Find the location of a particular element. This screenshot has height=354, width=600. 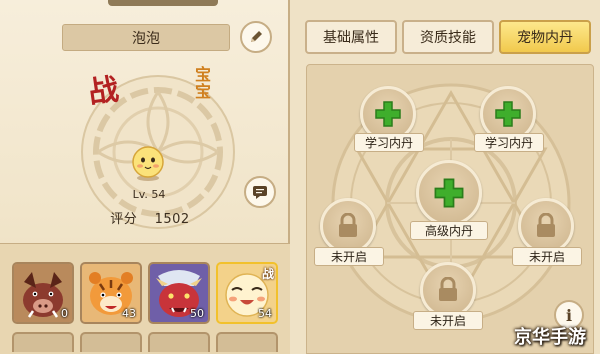

pet-slot-tiger: 43 is located at coordinates (111, 293).